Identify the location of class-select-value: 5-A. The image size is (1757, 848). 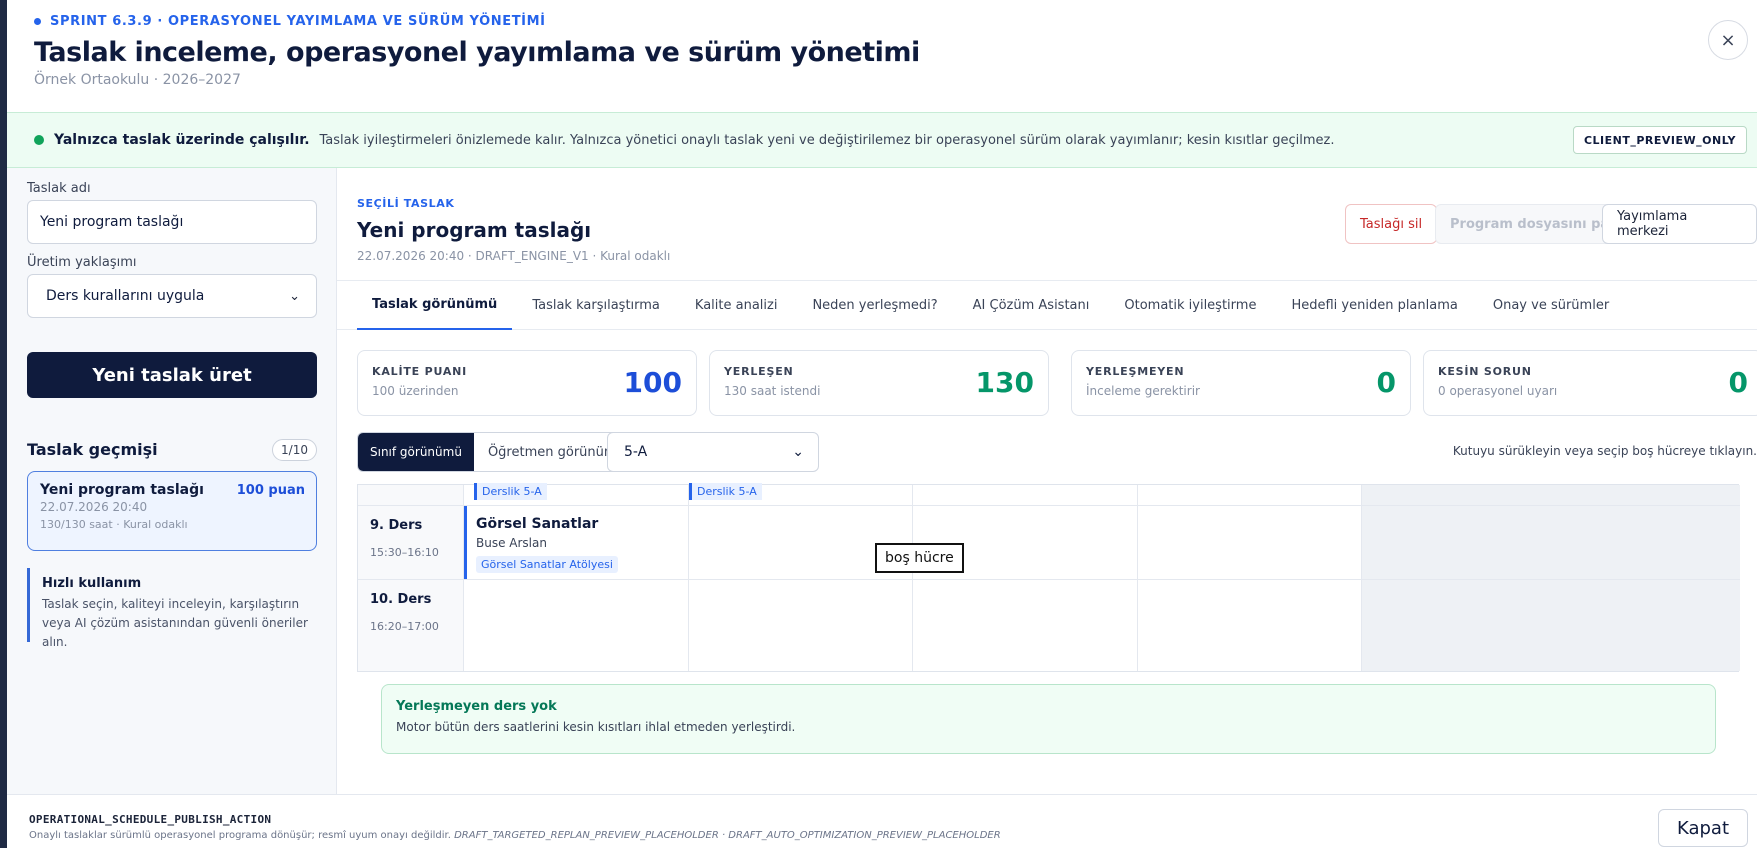
(636, 452).